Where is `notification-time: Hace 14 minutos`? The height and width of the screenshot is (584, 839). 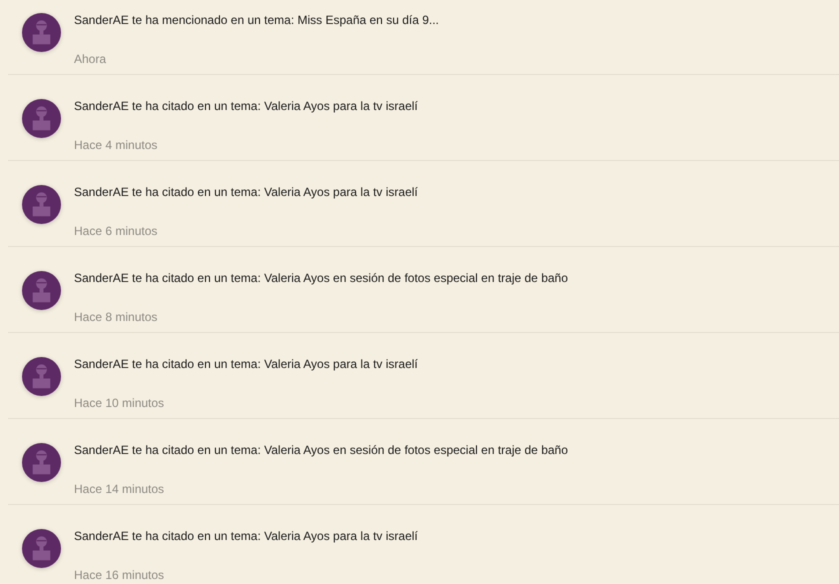
notification-time: Hace 14 minutos is located at coordinates (120, 489).